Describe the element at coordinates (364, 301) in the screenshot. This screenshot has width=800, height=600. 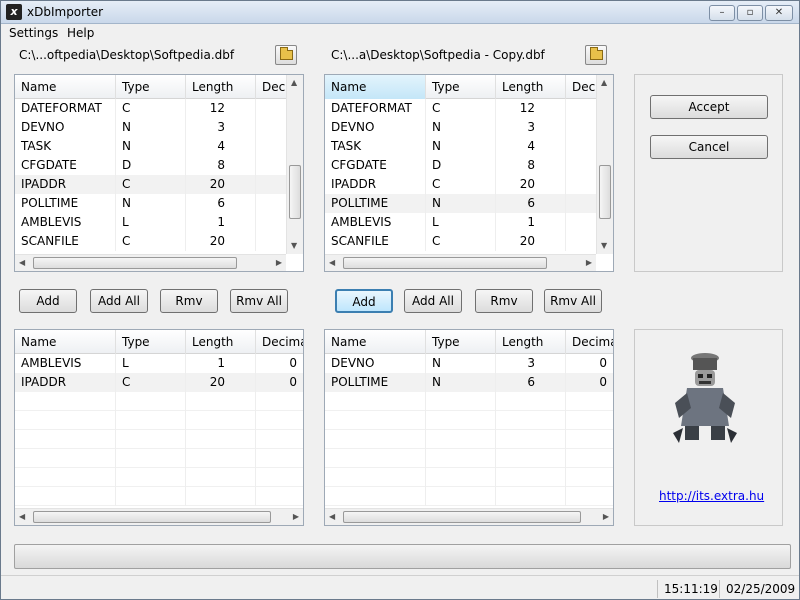
I see `right-add-button: Add` at that location.